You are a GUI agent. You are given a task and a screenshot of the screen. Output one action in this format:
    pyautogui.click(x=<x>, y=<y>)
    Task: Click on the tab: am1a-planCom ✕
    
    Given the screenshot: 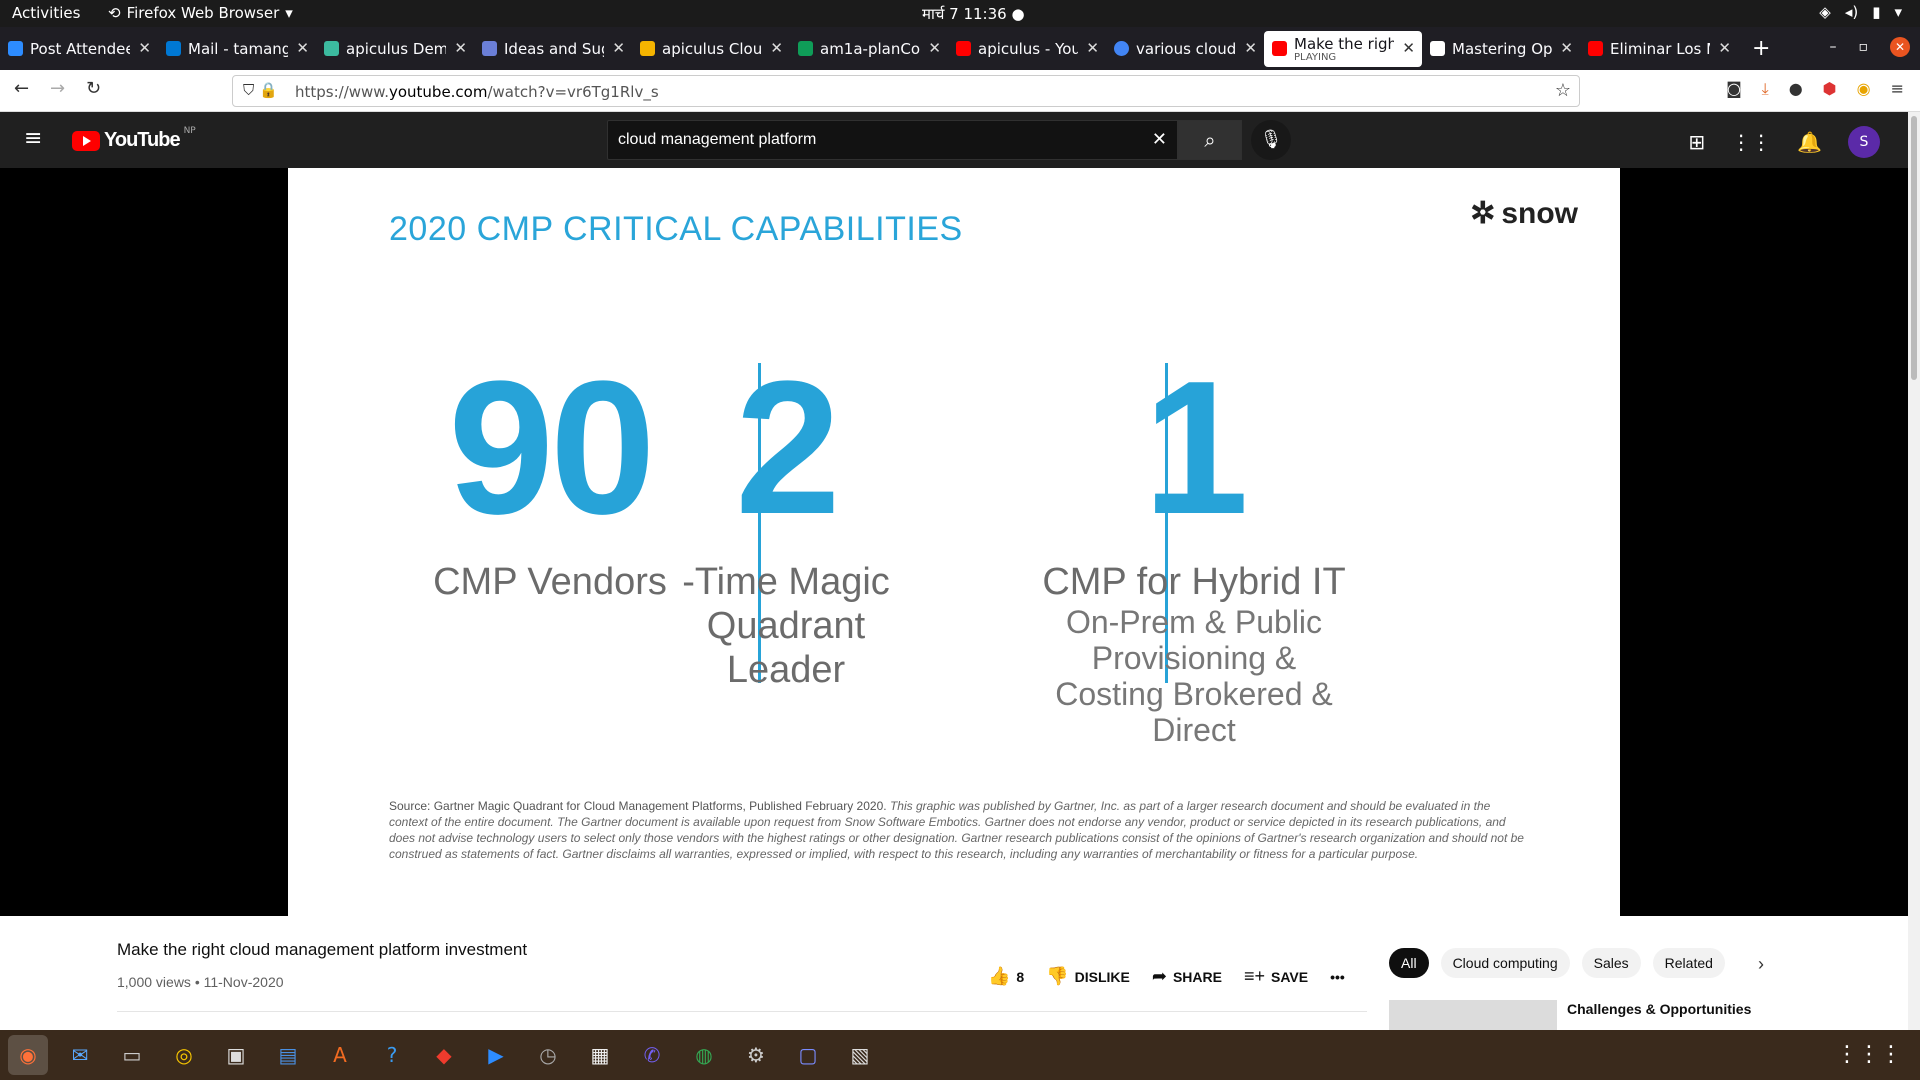 What is the action you would take?
    pyautogui.click(x=869, y=49)
    